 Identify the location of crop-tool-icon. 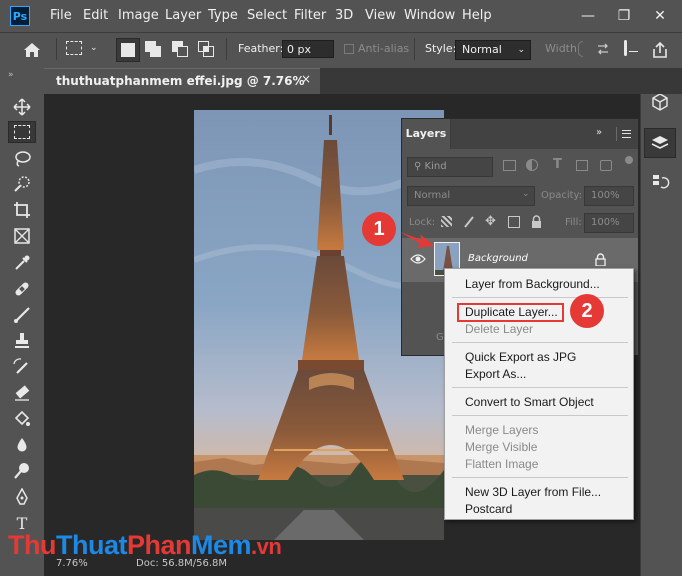
(22, 210).